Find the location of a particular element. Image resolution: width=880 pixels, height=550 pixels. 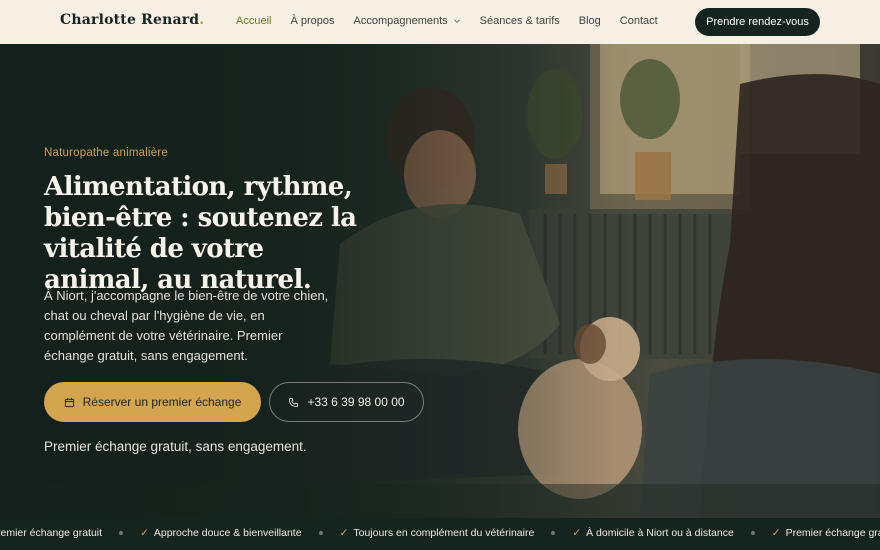

nav-label: À propos is located at coordinates (312, 21).